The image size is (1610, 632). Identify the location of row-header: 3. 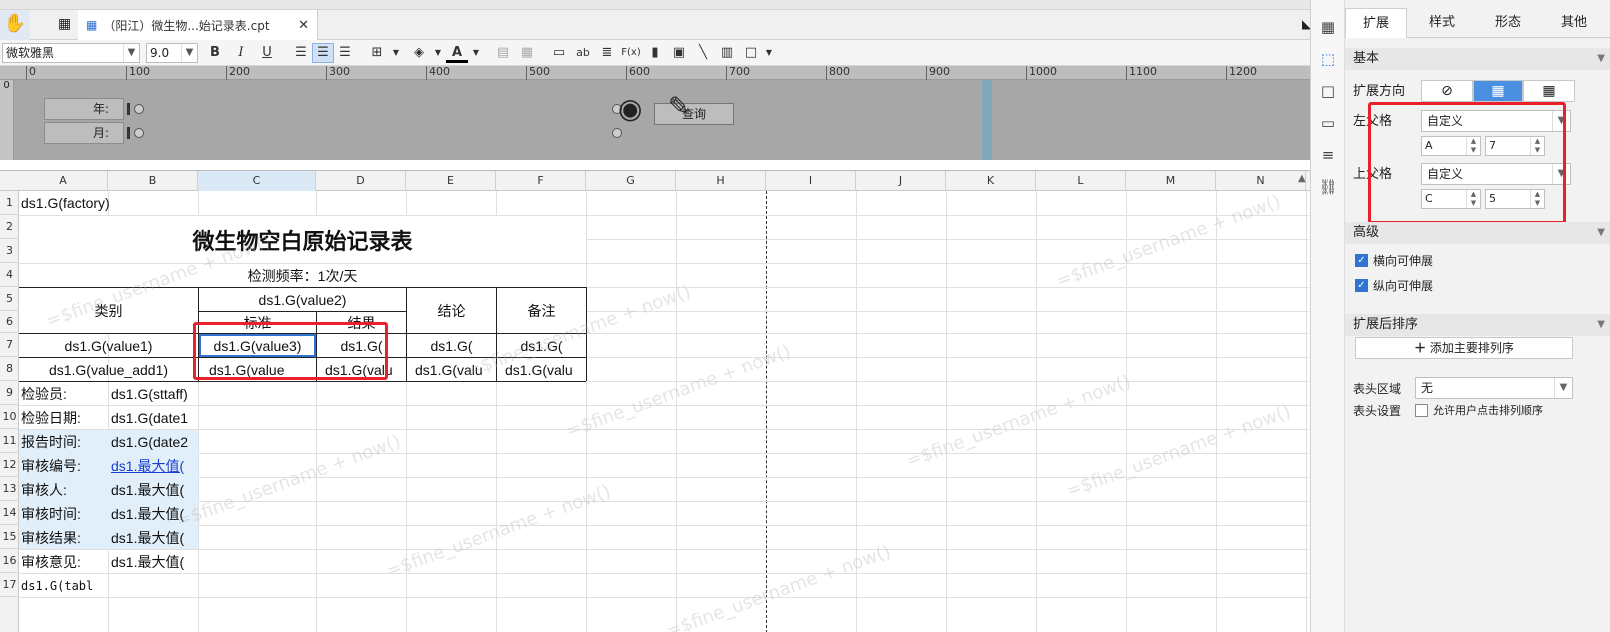
(9, 251).